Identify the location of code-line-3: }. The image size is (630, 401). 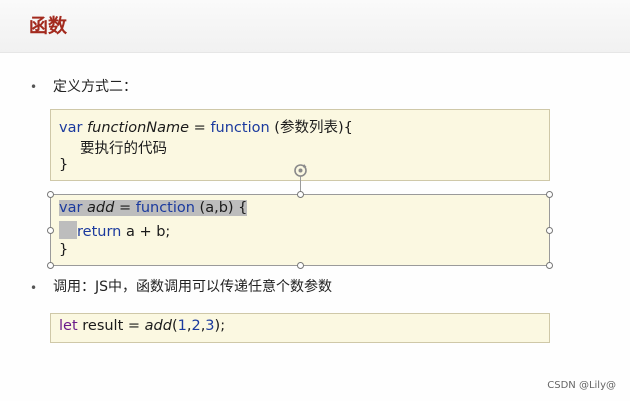
(64, 165).